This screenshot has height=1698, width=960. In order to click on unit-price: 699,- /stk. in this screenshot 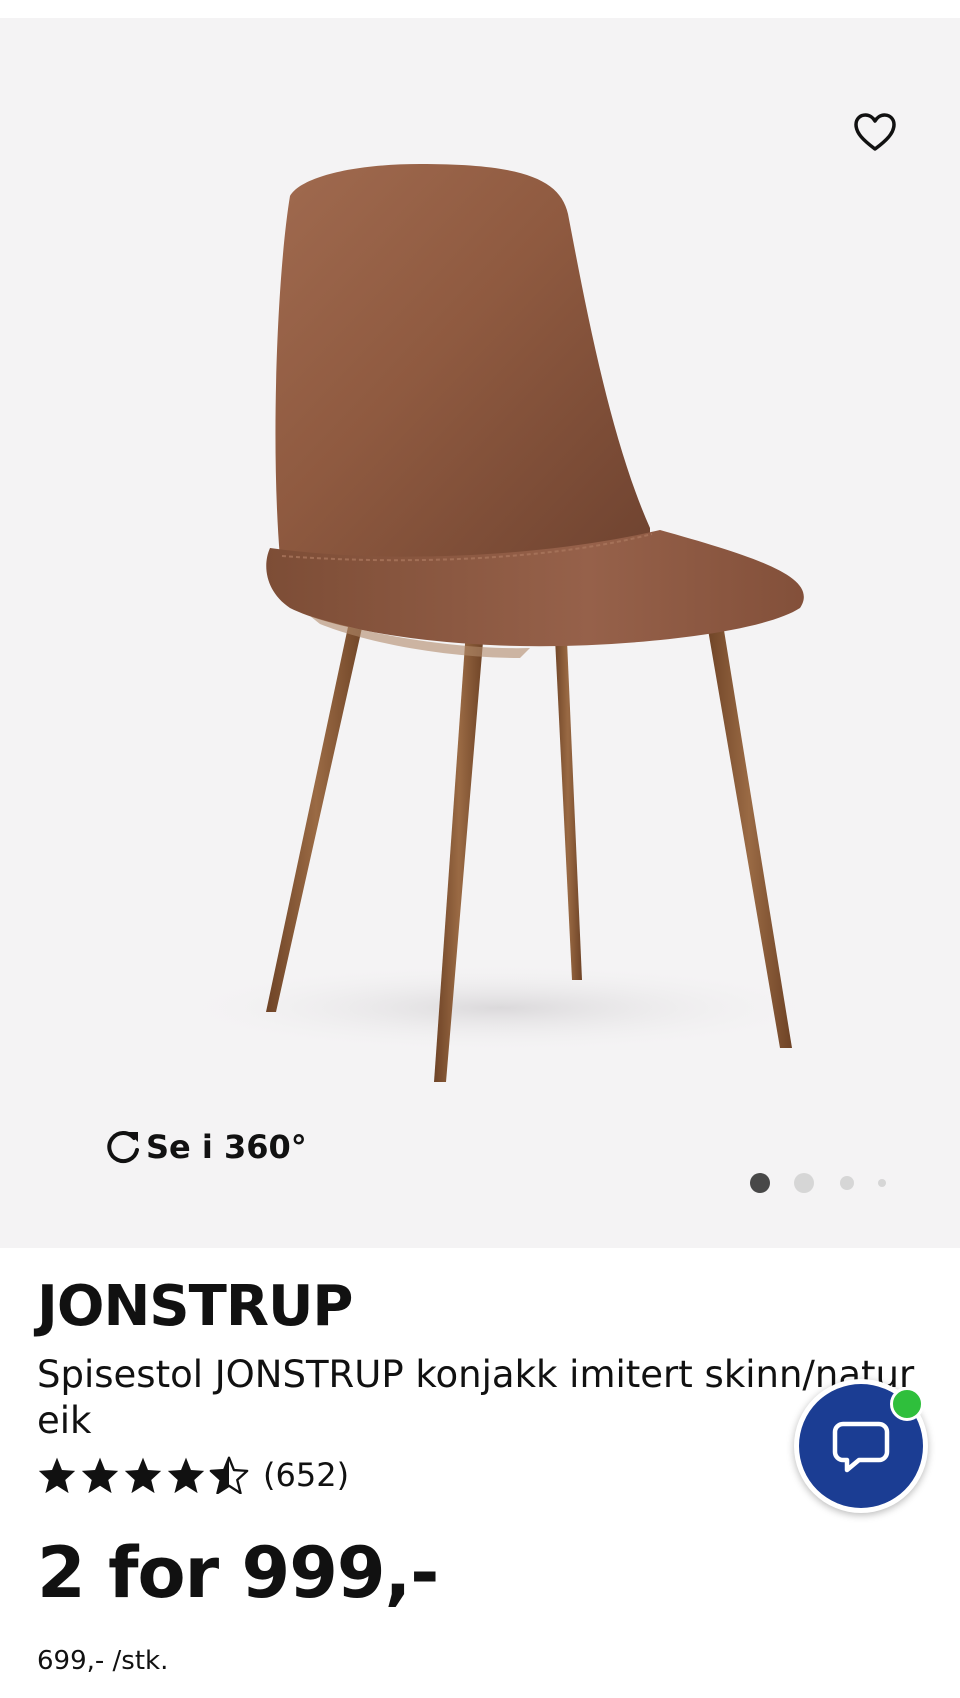, I will do `click(103, 1661)`.